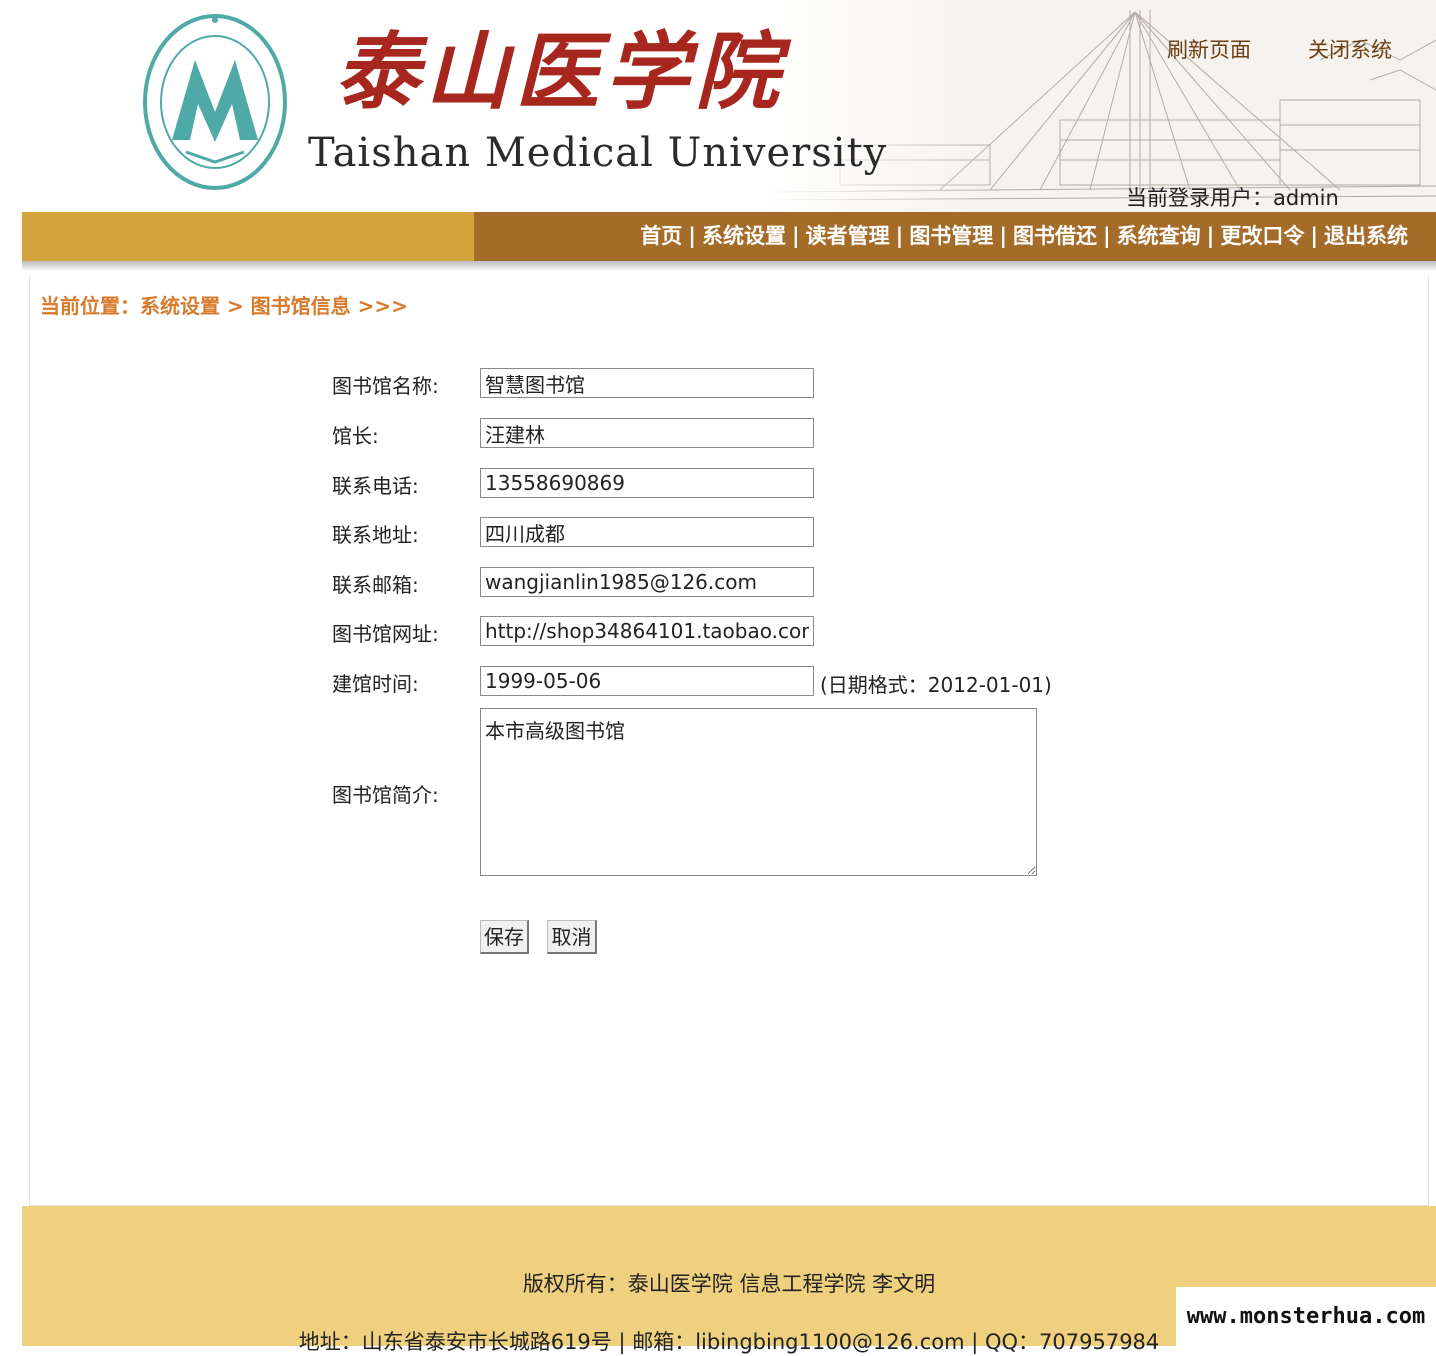 Image resolution: width=1436 pixels, height=1356 pixels. I want to click on address-input, so click(647, 532).